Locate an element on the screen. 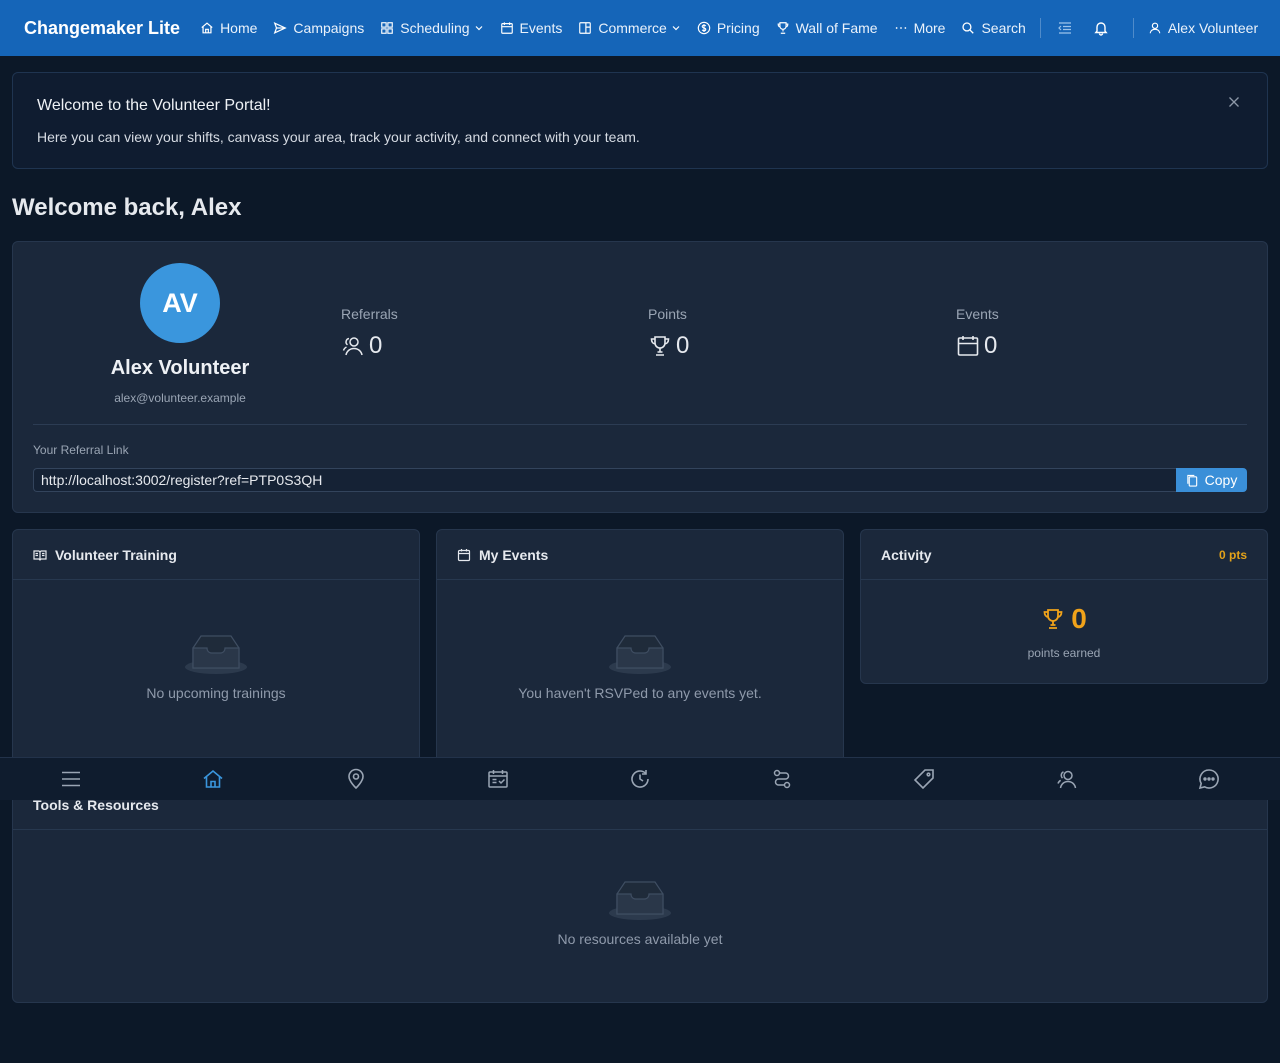  bell-icon is located at coordinates (1101, 28).